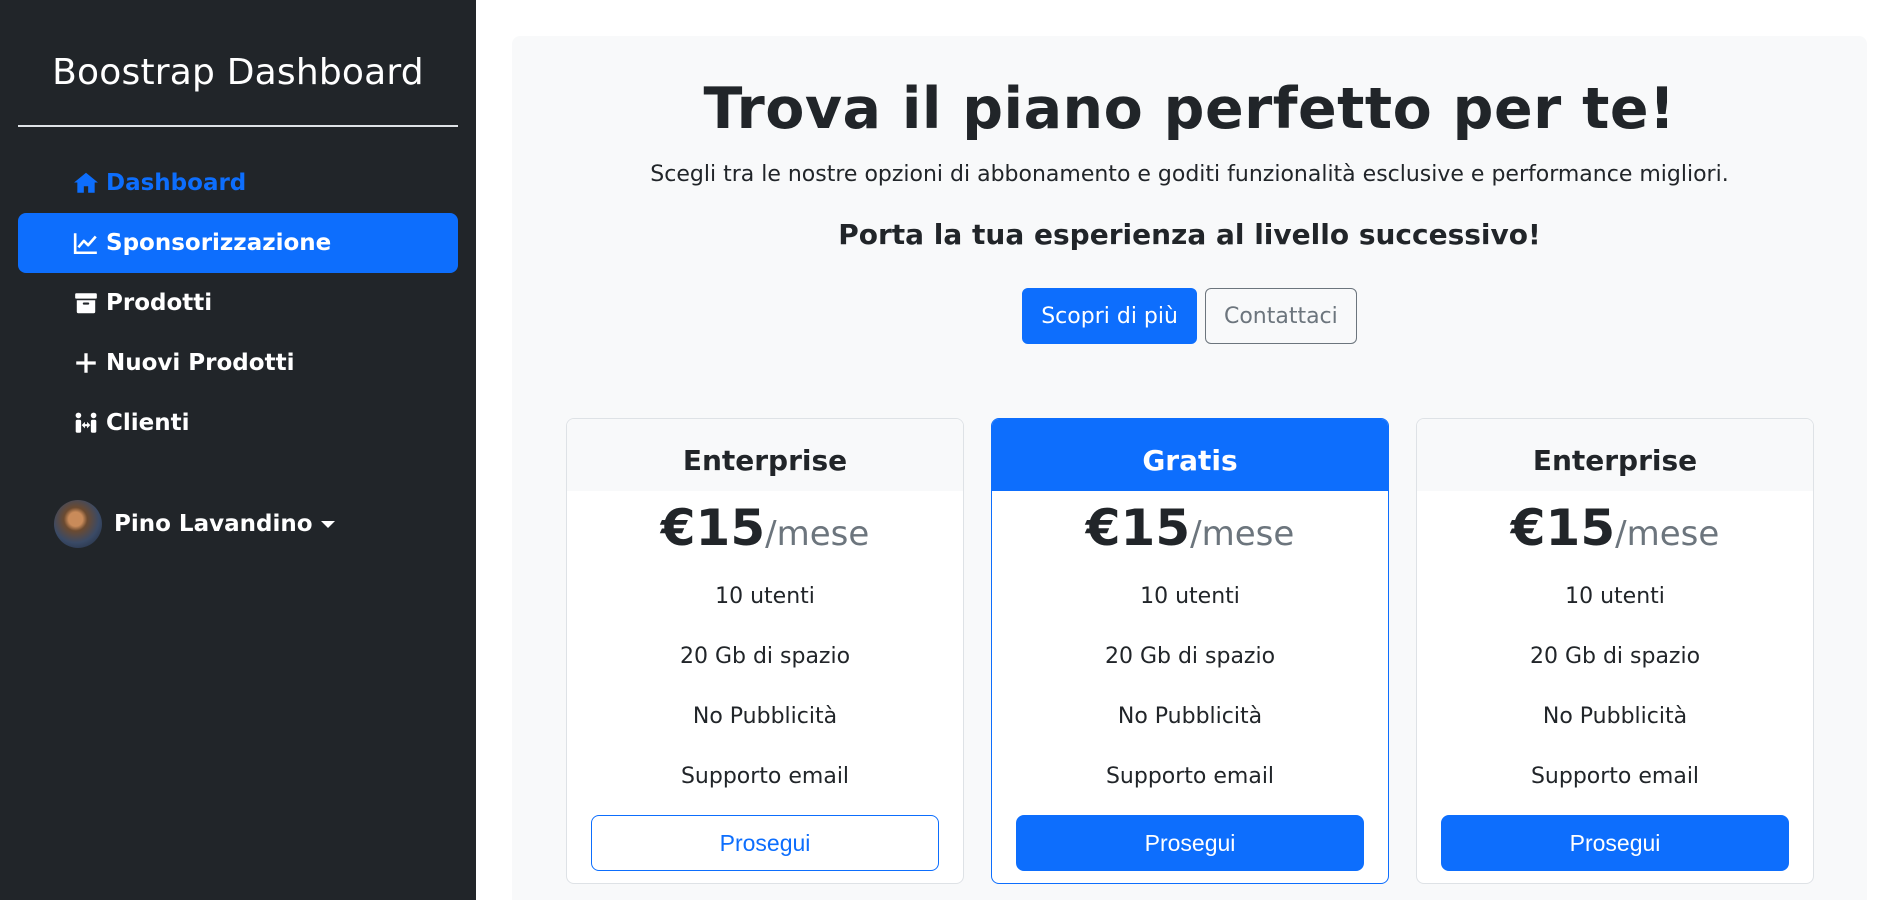  Describe the element at coordinates (78, 524) in the screenshot. I see `avatar` at that location.